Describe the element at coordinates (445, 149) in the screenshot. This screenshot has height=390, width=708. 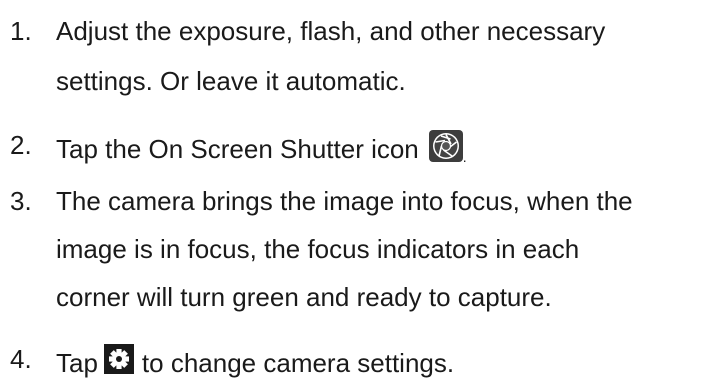
I see `shutter-icon` at that location.